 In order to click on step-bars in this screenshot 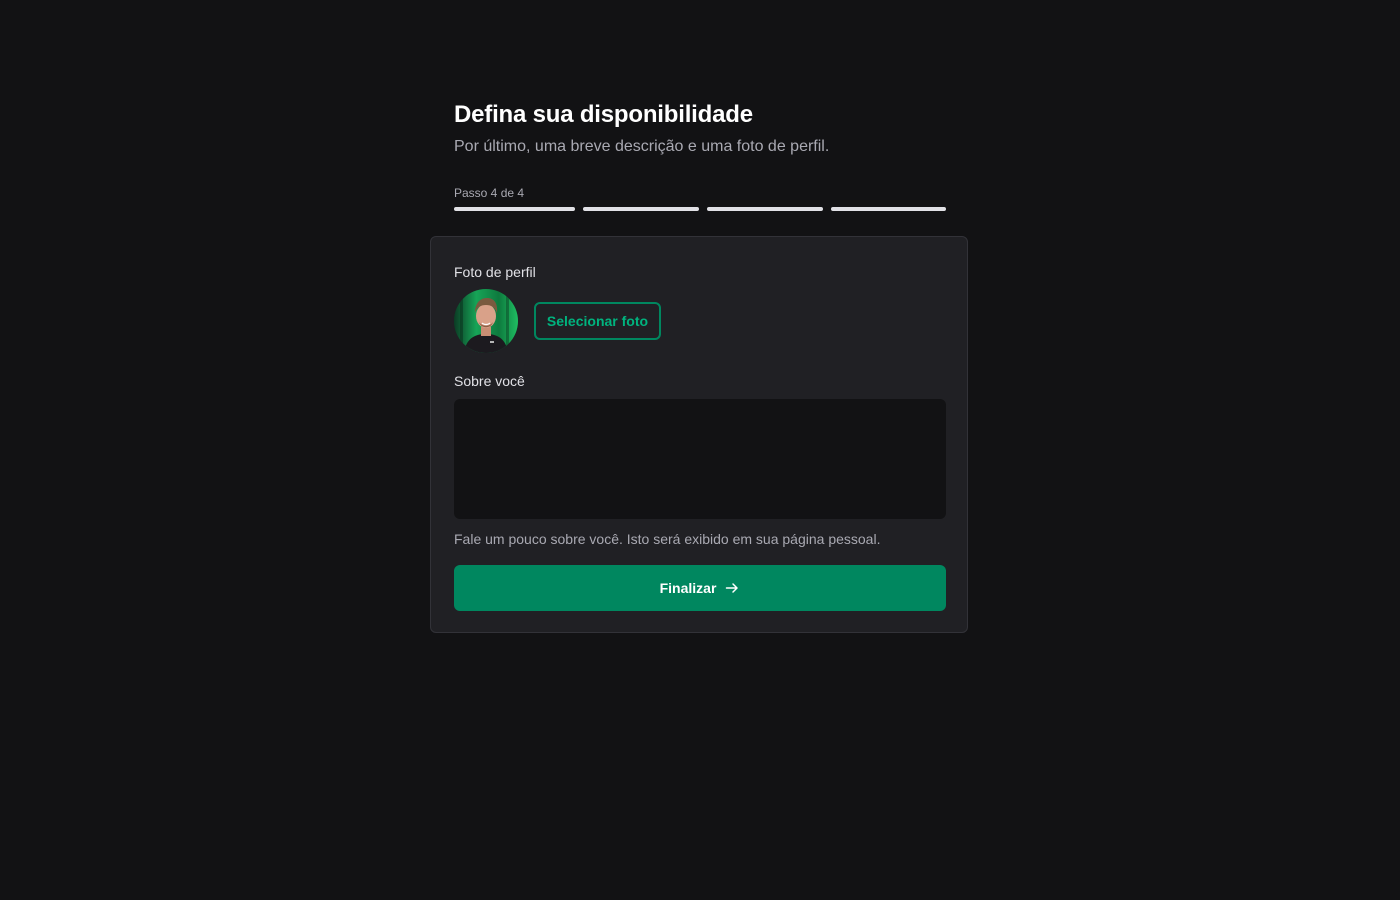, I will do `click(700, 209)`.